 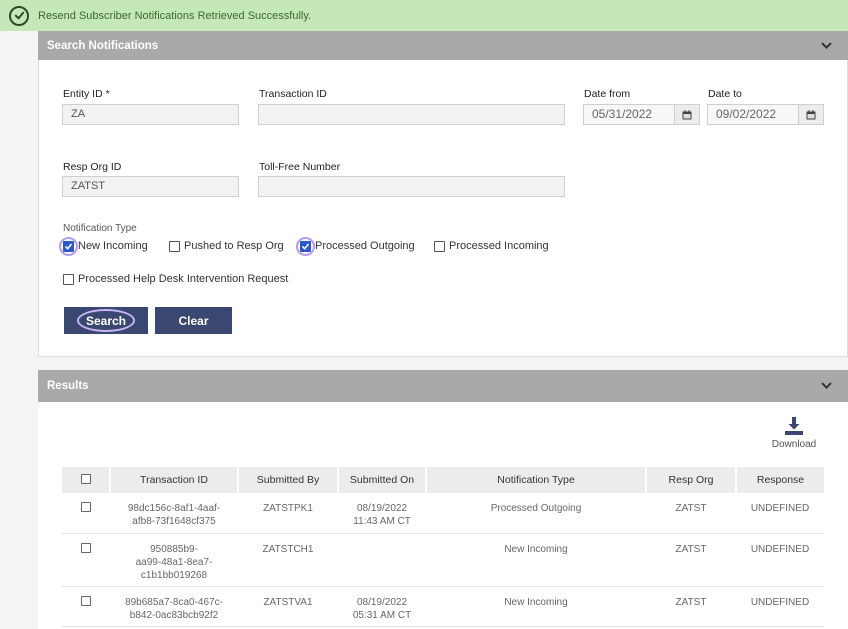 I want to click on submitted-by-cell: ZATSTCH1, so click(x=288, y=560).